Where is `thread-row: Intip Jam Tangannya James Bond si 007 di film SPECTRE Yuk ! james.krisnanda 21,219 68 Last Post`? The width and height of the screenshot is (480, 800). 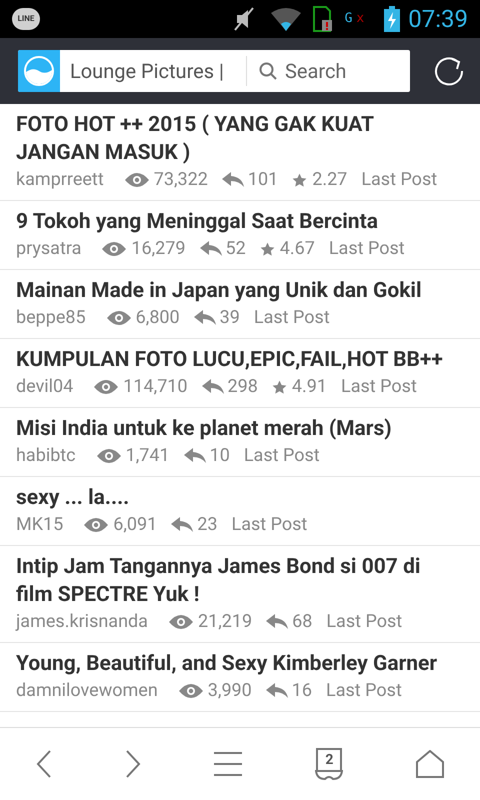
thread-row: Intip Jam Tangannya James Bond si 007 di film SPECTRE Yuk ! james.krisnanda 21,219 68 Last Post is located at coordinates (240, 594).